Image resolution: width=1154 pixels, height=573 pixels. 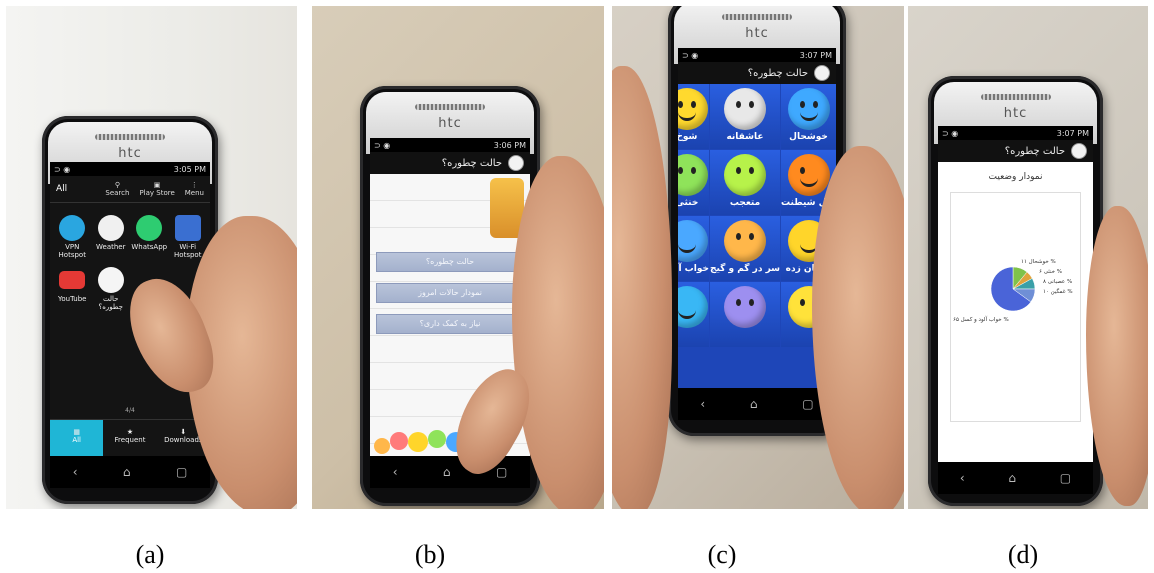 What do you see at coordinates (1038, 262) in the screenshot?
I see `slice-label: خوشحال ۱۱ %` at bounding box center [1038, 262].